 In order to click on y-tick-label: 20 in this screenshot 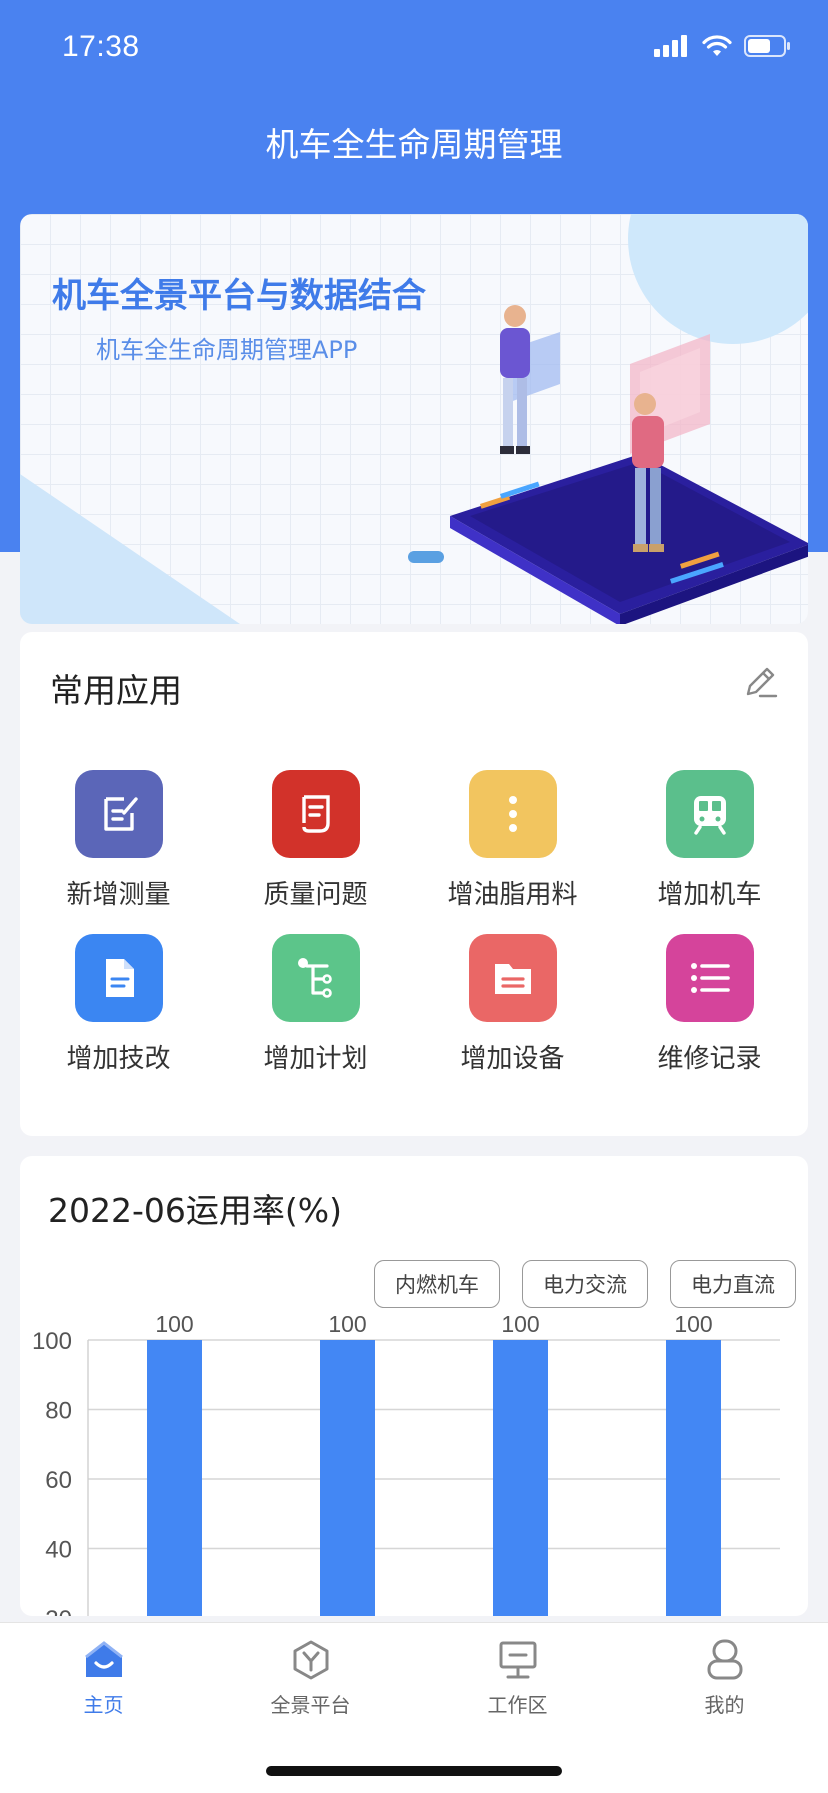, I will do `click(58, 1611)`.